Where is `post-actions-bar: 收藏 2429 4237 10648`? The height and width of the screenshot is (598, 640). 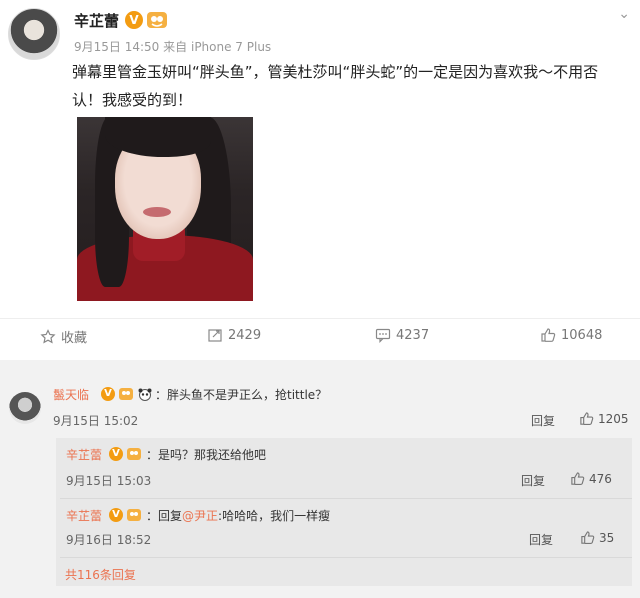
post-actions-bar: 收藏 2429 4237 10648 is located at coordinates (320, 336).